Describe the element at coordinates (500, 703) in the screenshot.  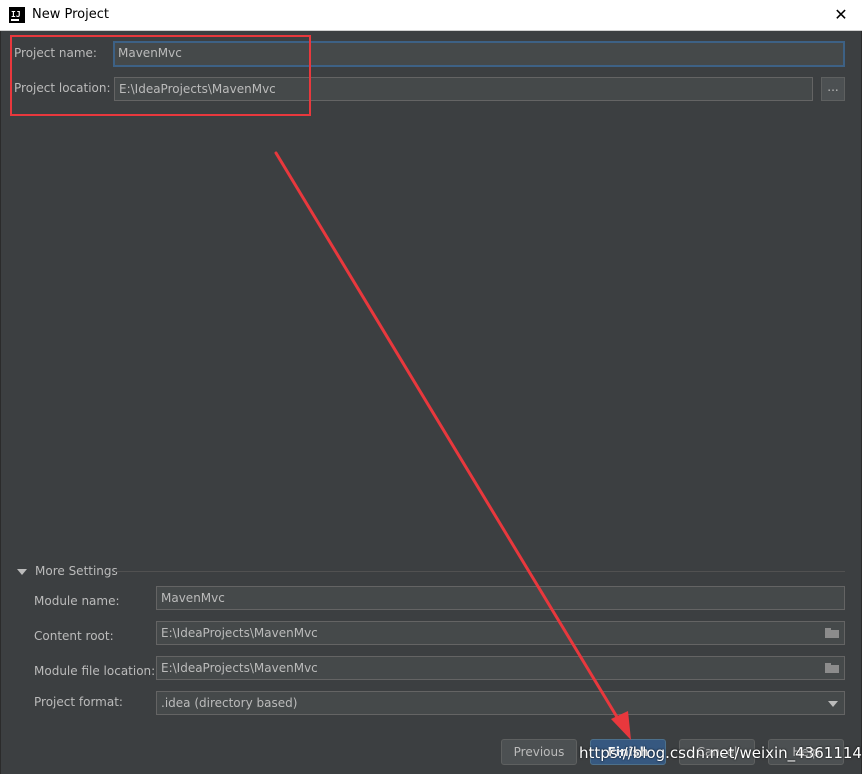
I see `project-format-select: .idea (directory based)` at that location.